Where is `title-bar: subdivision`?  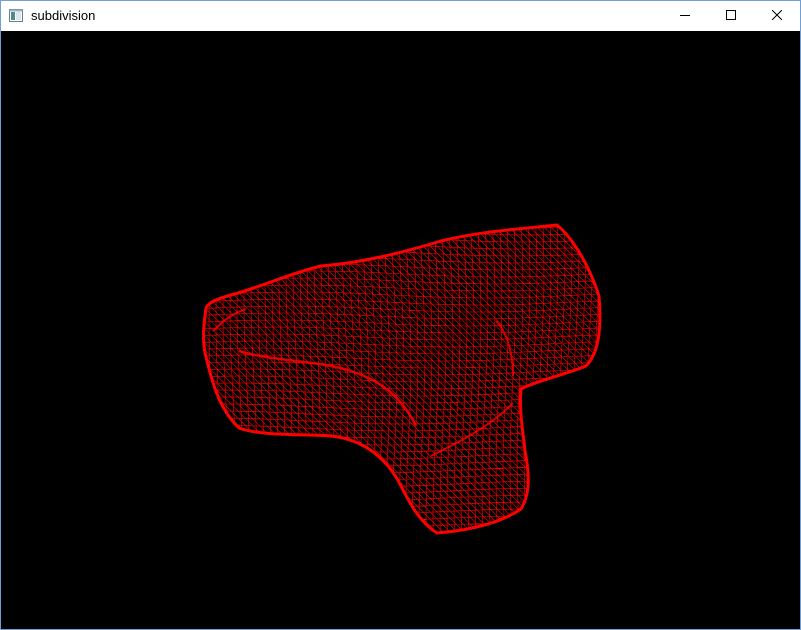 title-bar: subdivision is located at coordinates (400, 16).